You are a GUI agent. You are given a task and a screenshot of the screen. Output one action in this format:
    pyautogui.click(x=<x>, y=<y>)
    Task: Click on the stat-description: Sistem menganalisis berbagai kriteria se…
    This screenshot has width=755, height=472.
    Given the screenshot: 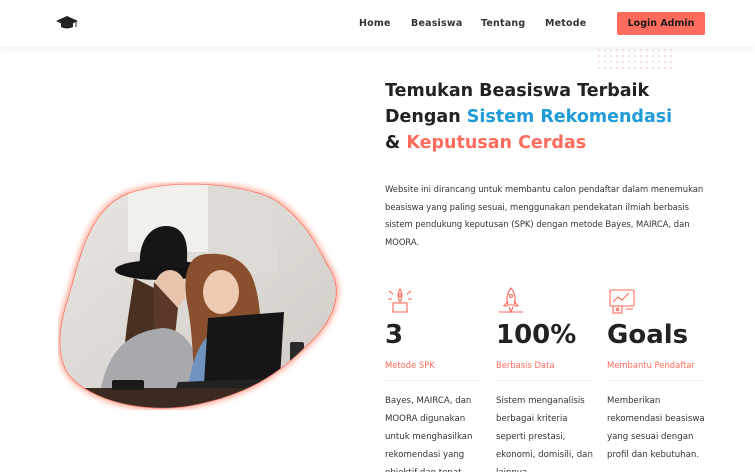 What is the action you would take?
    pyautogui.click(x=544, y=434)
    